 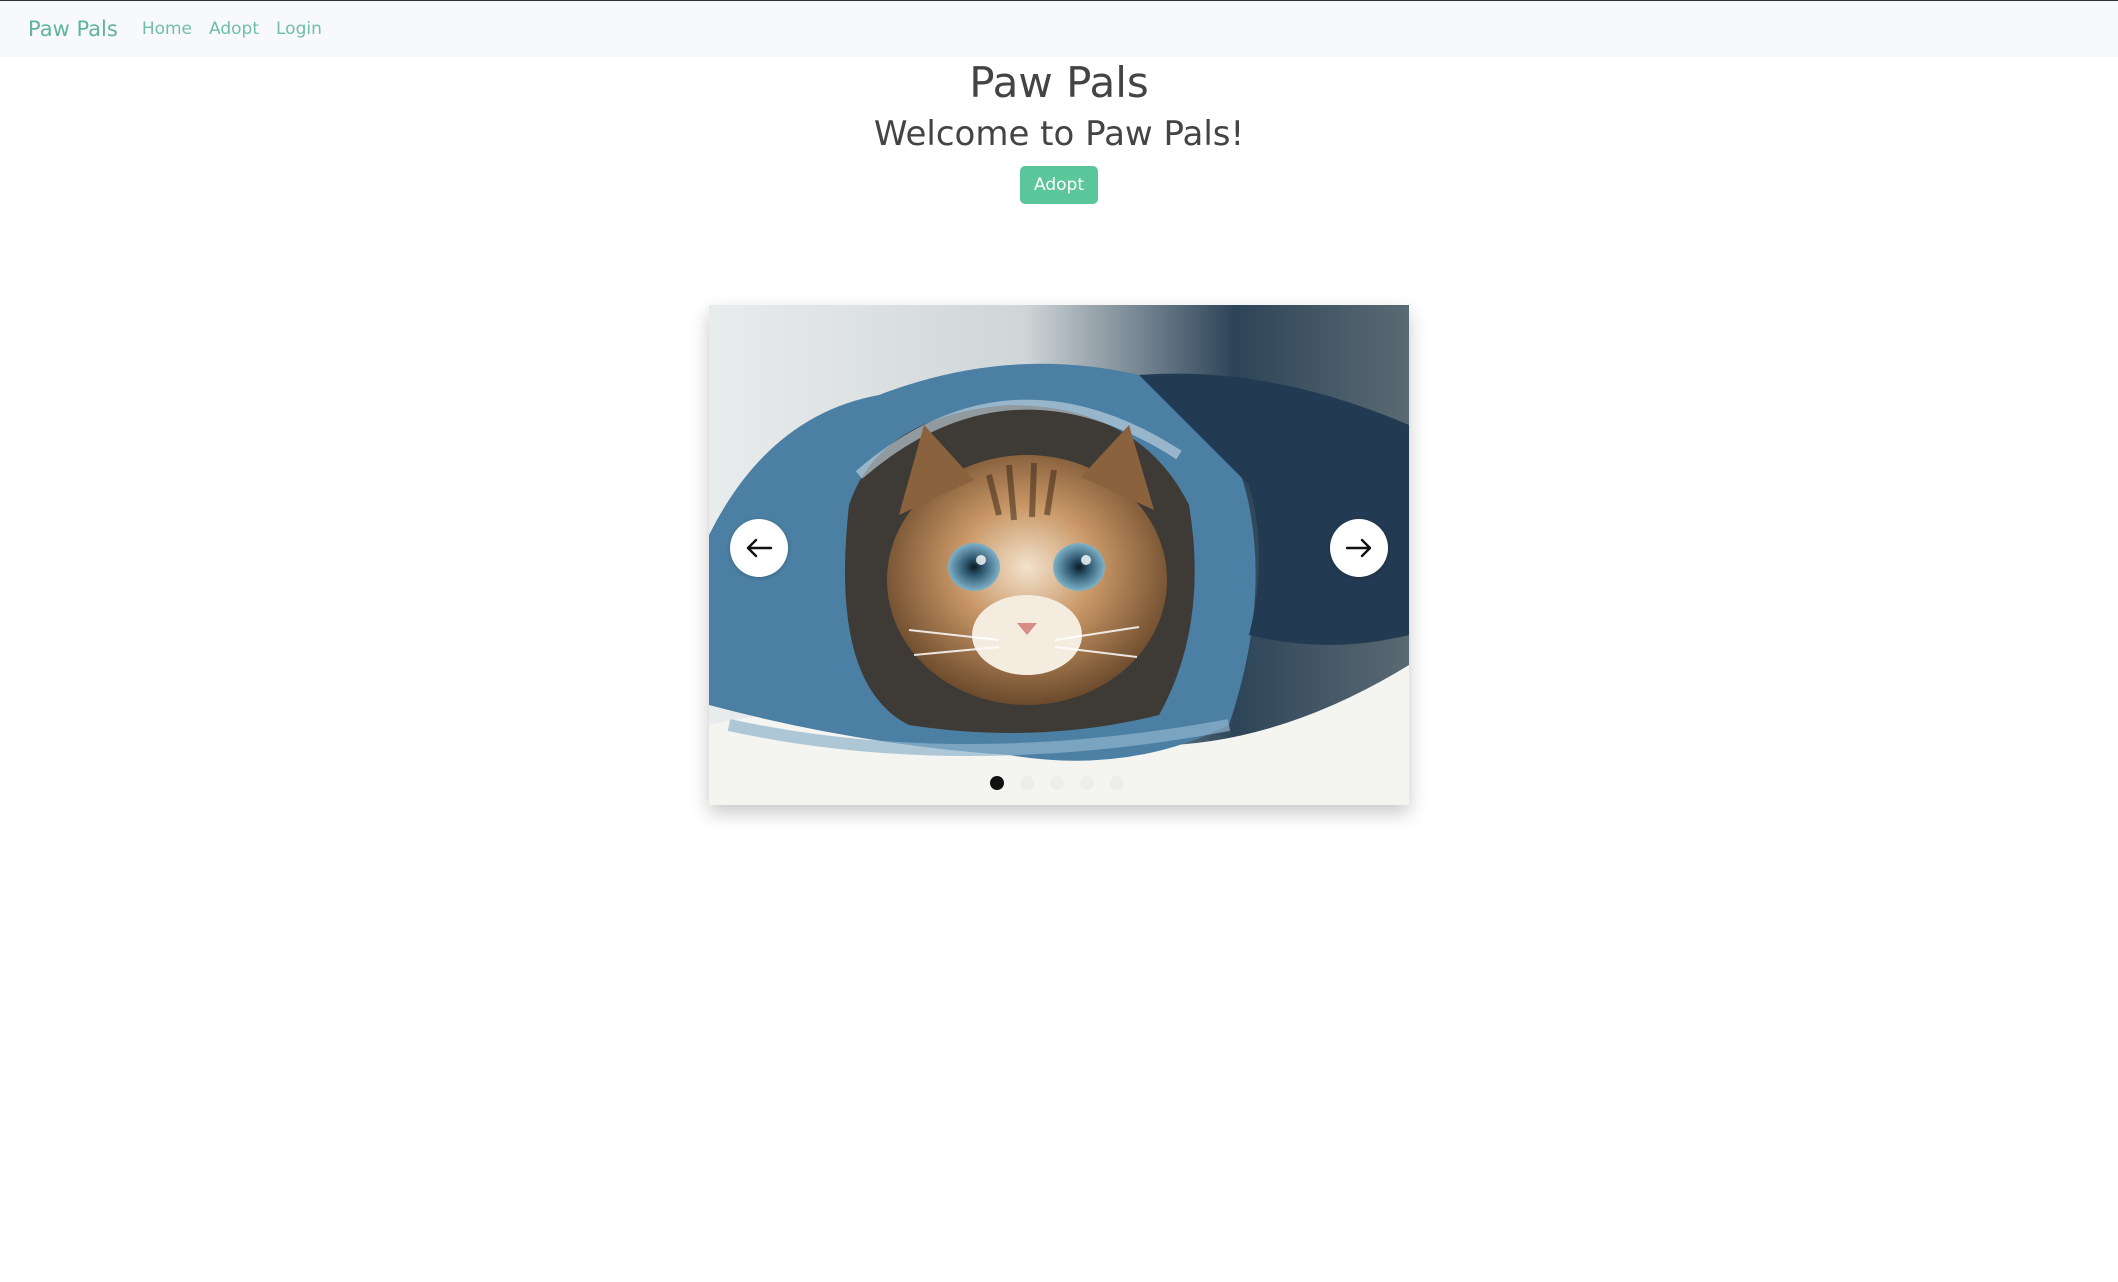 What do you see at coordinates (234, 29) in the screenshot?
I see `nav-link-adopt: Adopt` at bounding box center [234, 29].